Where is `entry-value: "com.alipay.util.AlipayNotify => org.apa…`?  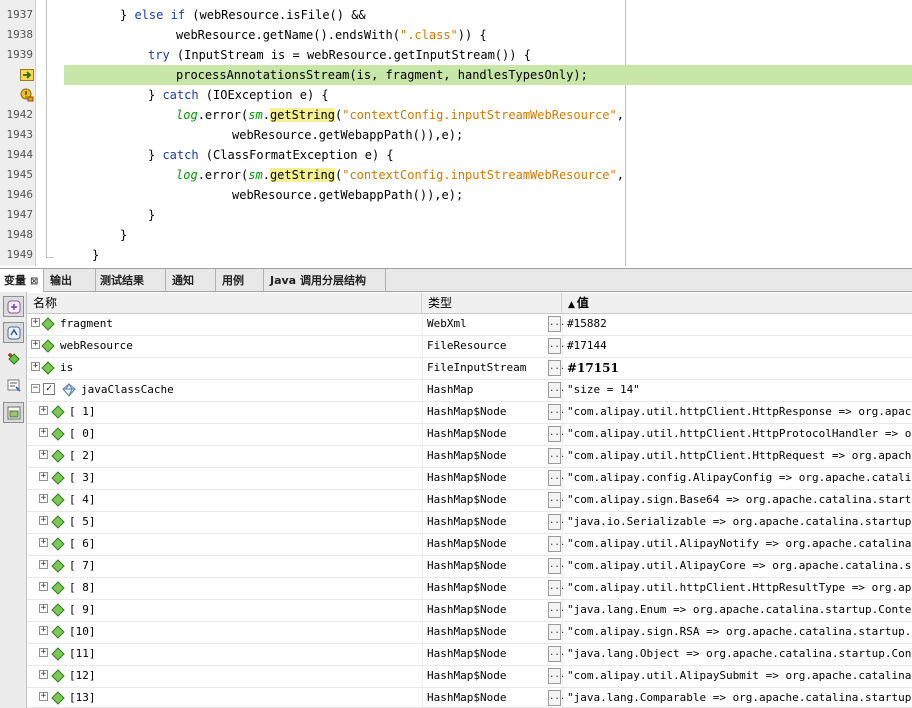
entry-value: "com.alipay.util.AlipayNotify => org.apa… is located at coordinates (739, 545).